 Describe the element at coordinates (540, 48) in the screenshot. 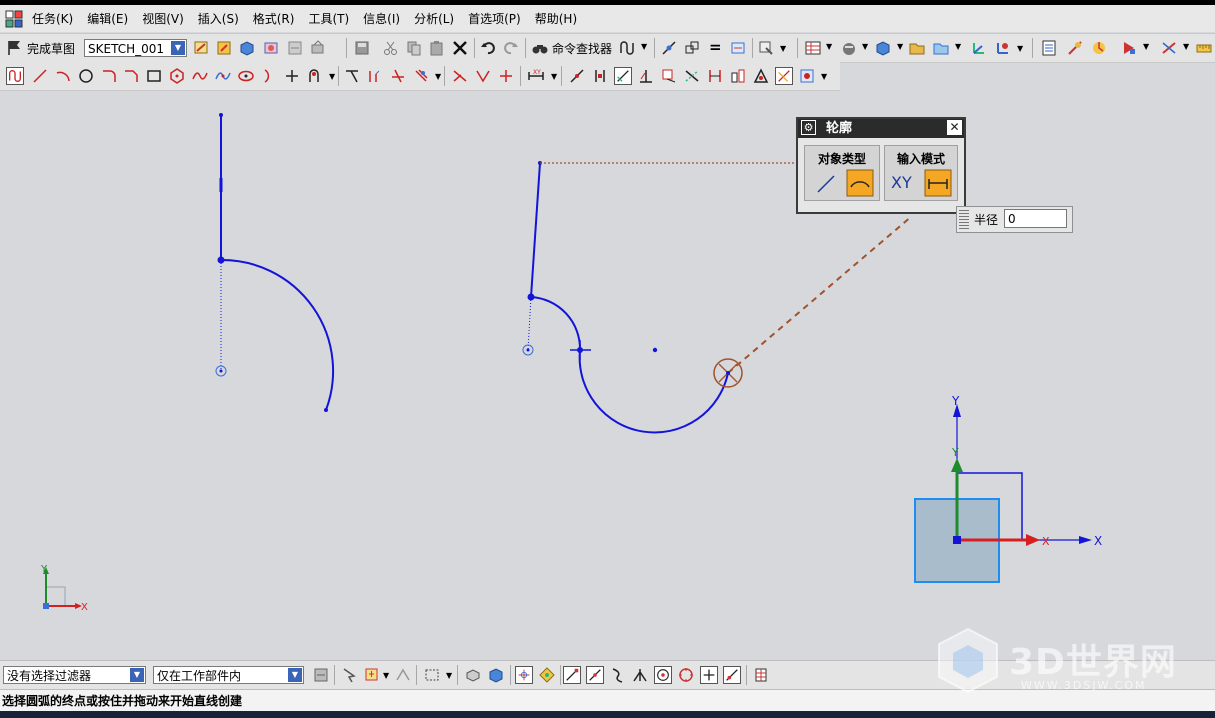

I see `binoculars-icon` at that location.